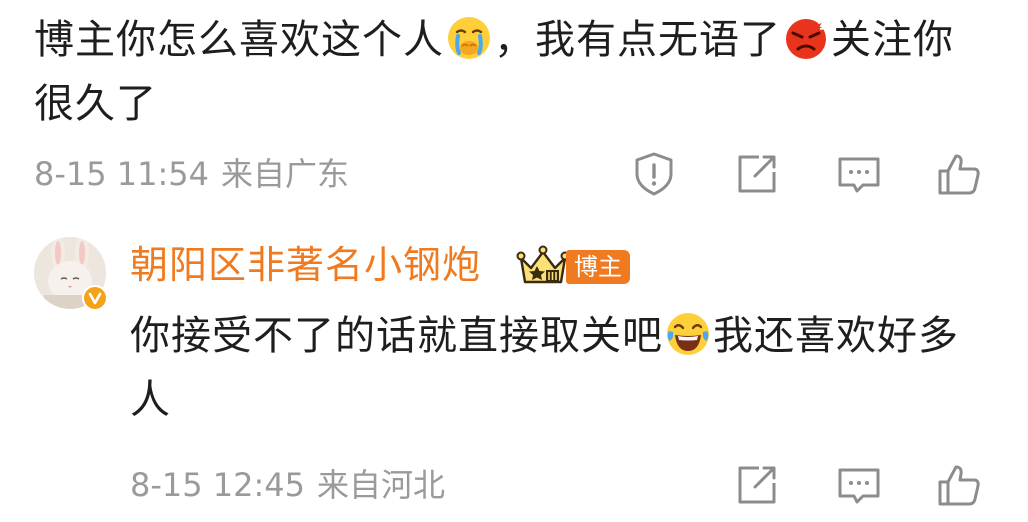  What do you see at coordinates (305, 265) in the screenshot?
I see `reply-author-name: 朝阳区非著名小钢炮` at bounding box center [305, 265].